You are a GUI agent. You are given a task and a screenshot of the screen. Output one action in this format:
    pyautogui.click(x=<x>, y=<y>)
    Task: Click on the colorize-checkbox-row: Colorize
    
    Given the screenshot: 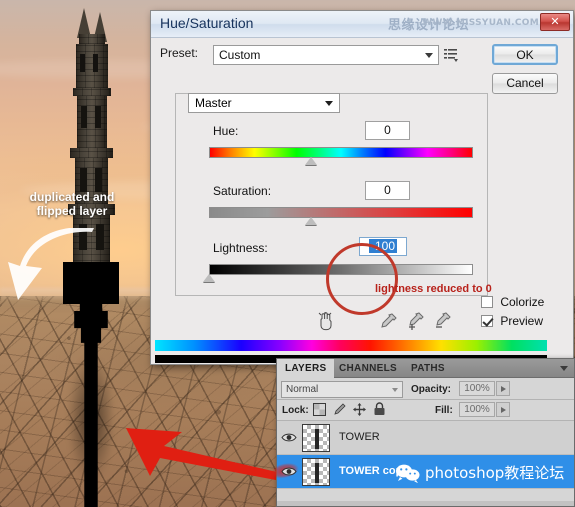 What is the action you would take?
    pyautogui.click(x=512, y=302)
    